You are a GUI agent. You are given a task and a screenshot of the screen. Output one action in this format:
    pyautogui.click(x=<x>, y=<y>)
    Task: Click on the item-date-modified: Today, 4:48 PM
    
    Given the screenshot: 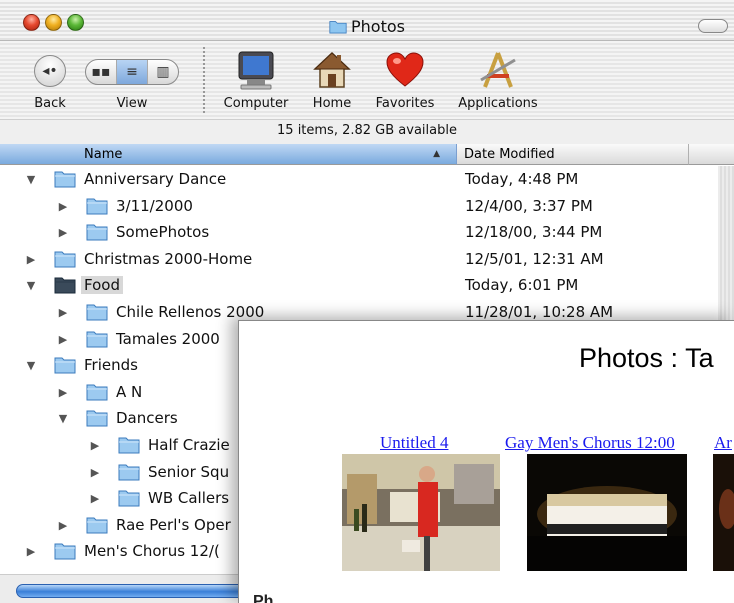 What is the action you would take?
    pyautogui.click(x=522, y=179)
    